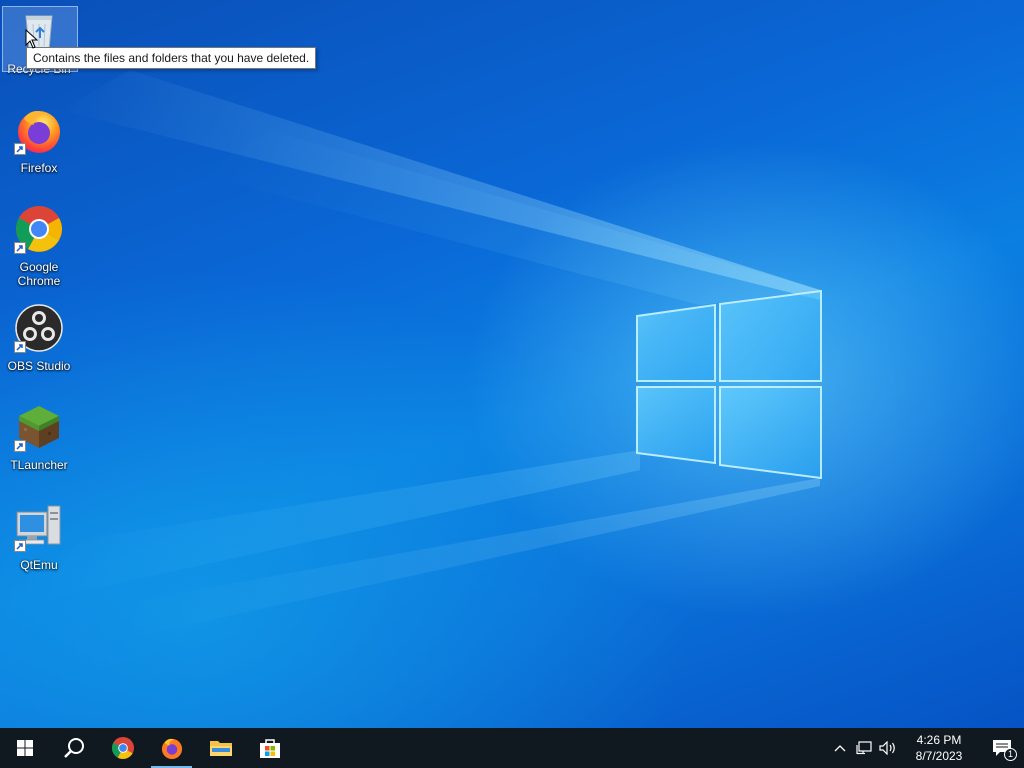 Image resolution: width=1024 pixels, height=768 pixels. What do you see at coordinates (39, 427) in the screenshot?
I see `tlauncher-icon` at bounding box center [39, 427].